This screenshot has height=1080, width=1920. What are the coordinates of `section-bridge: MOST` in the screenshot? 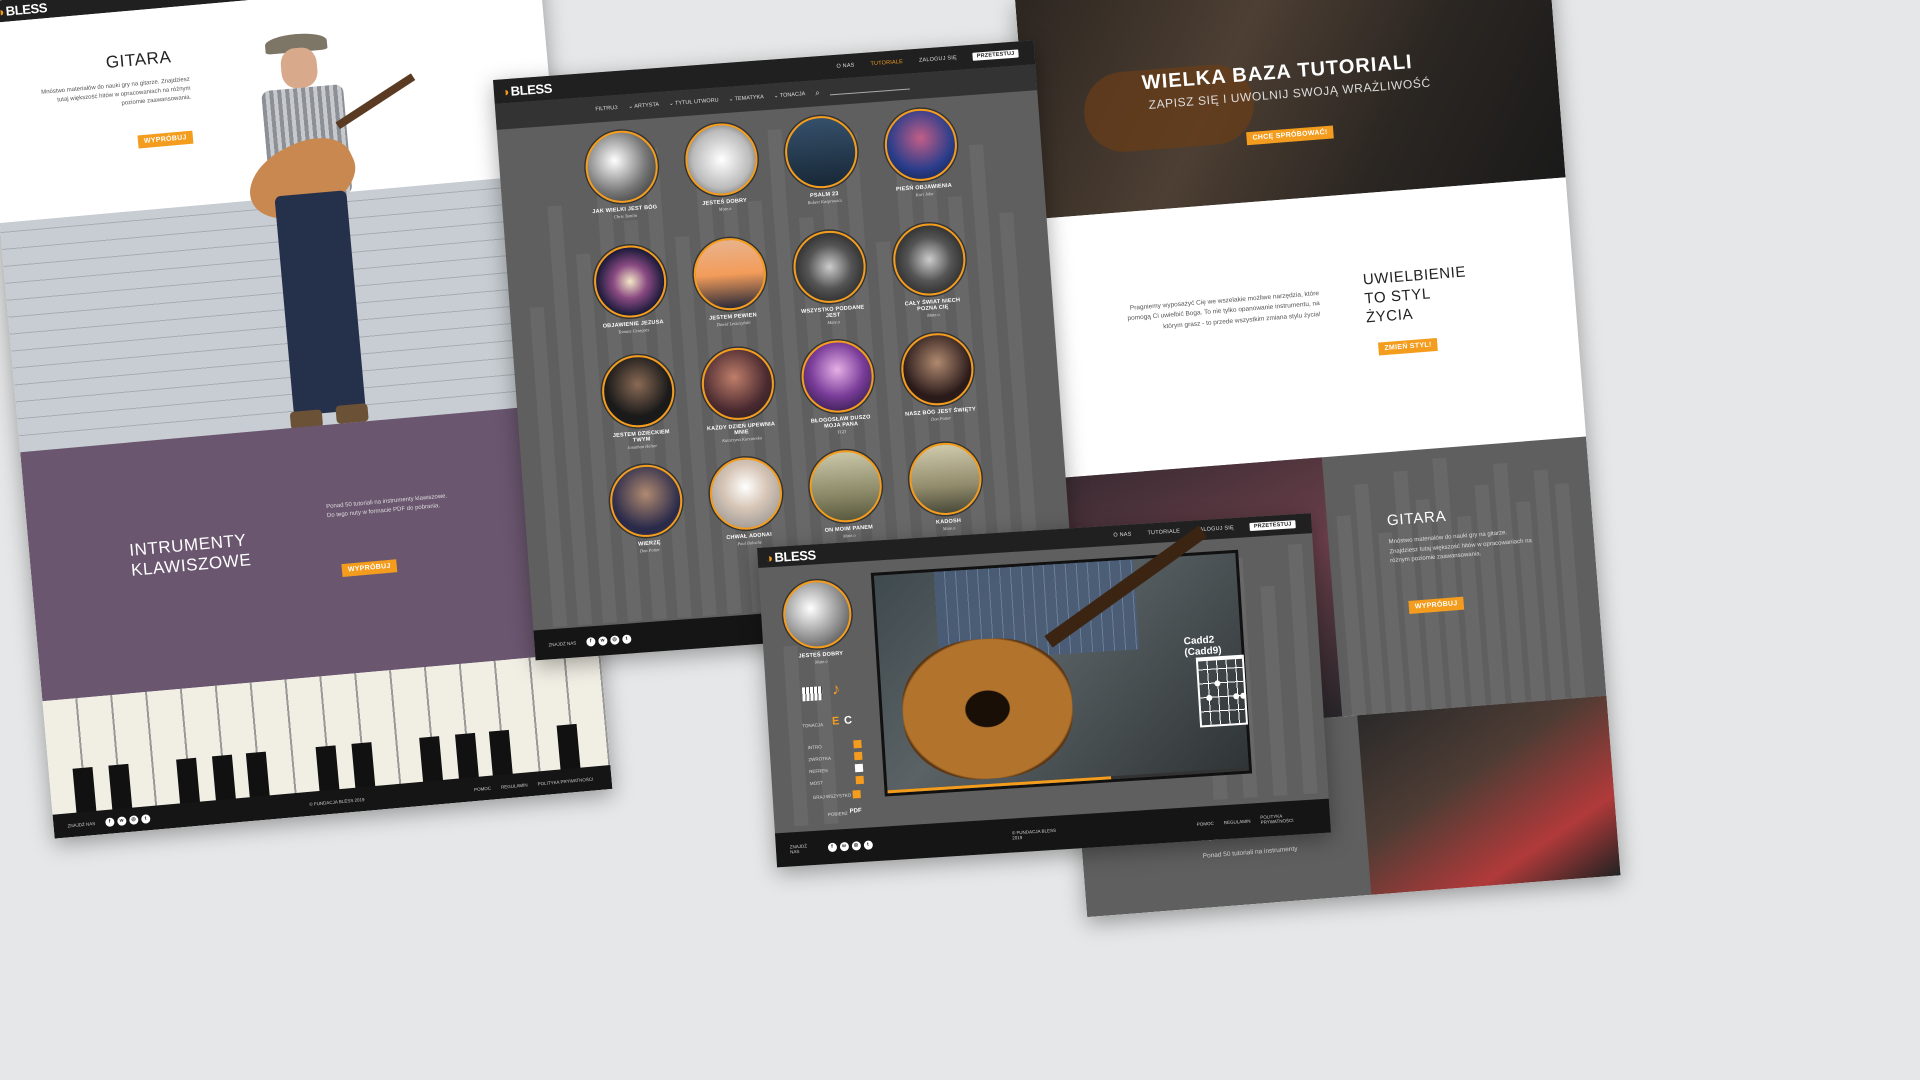 It's located at (816, 782).